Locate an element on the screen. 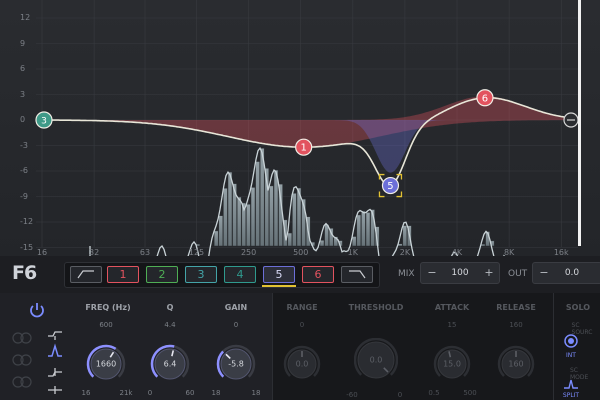 This screenshot has height=400, width=600. notch-icon is located at coordinates (55, 390).